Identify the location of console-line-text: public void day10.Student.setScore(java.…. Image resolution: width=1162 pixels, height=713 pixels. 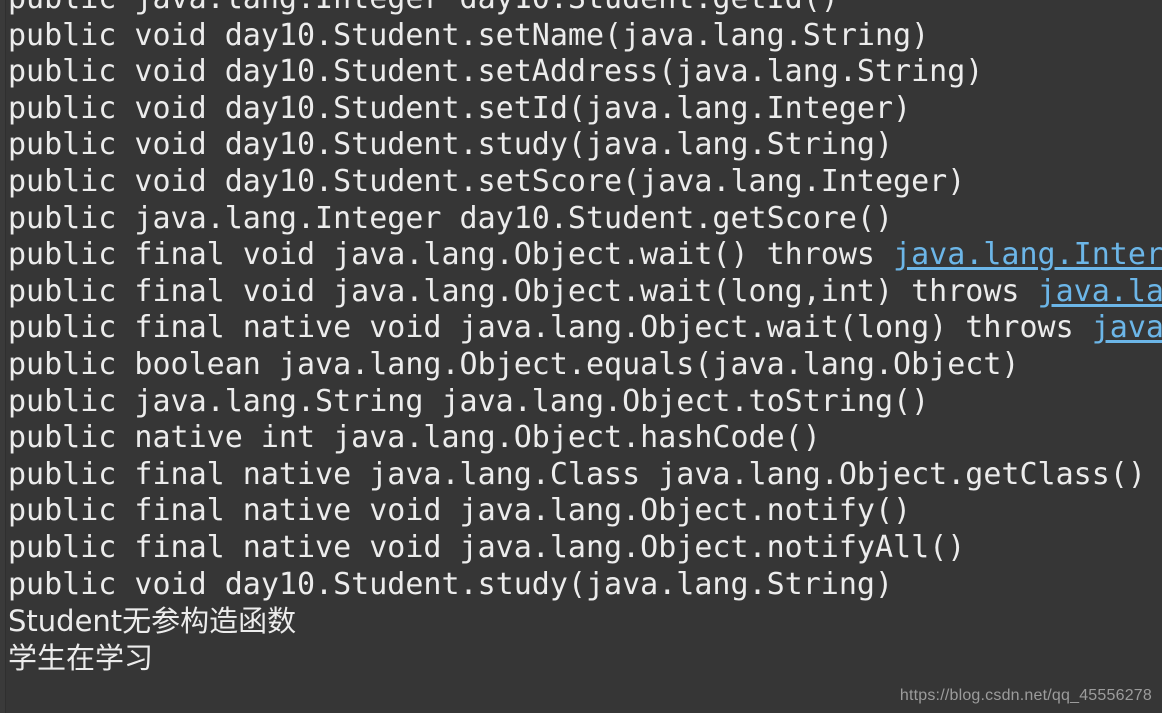
(487, 181).